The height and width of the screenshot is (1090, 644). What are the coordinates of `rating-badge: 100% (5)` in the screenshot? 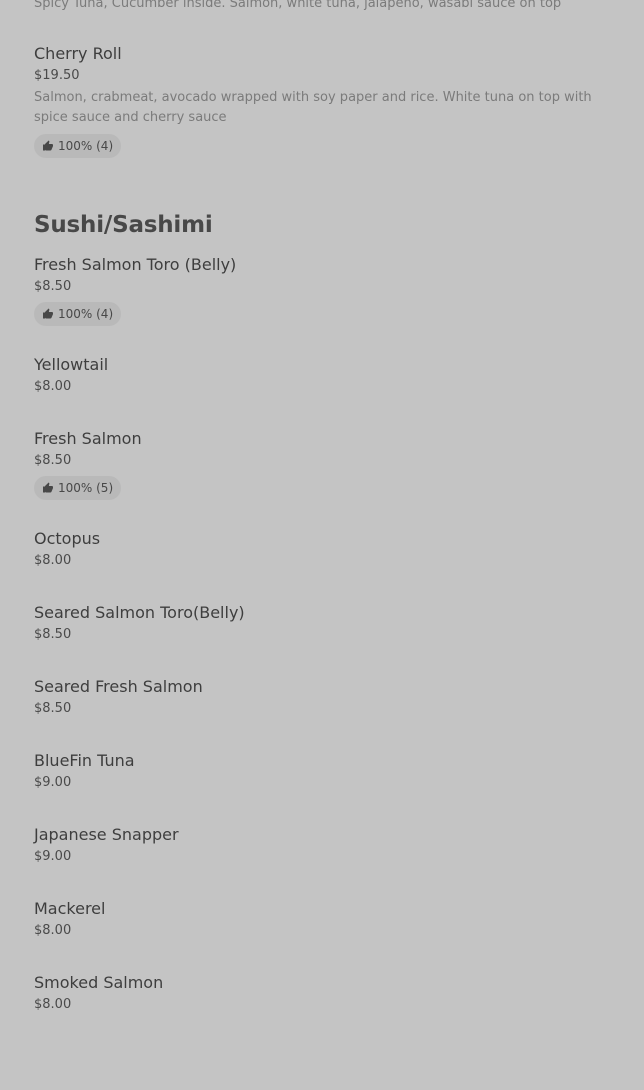 It's located at (78, 488).